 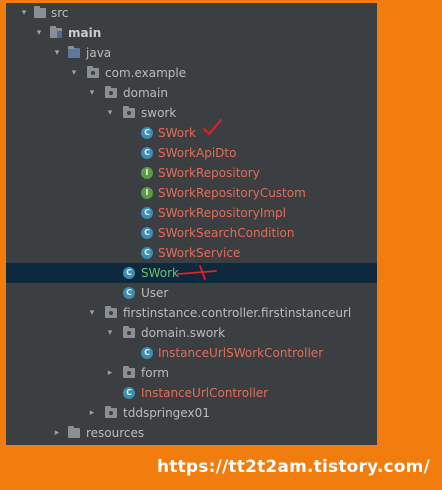 What do you see at coordinates (191, 53) in the screenshot?
I see `tree-item-java: ▾ java` at bounding box center [191, 53].